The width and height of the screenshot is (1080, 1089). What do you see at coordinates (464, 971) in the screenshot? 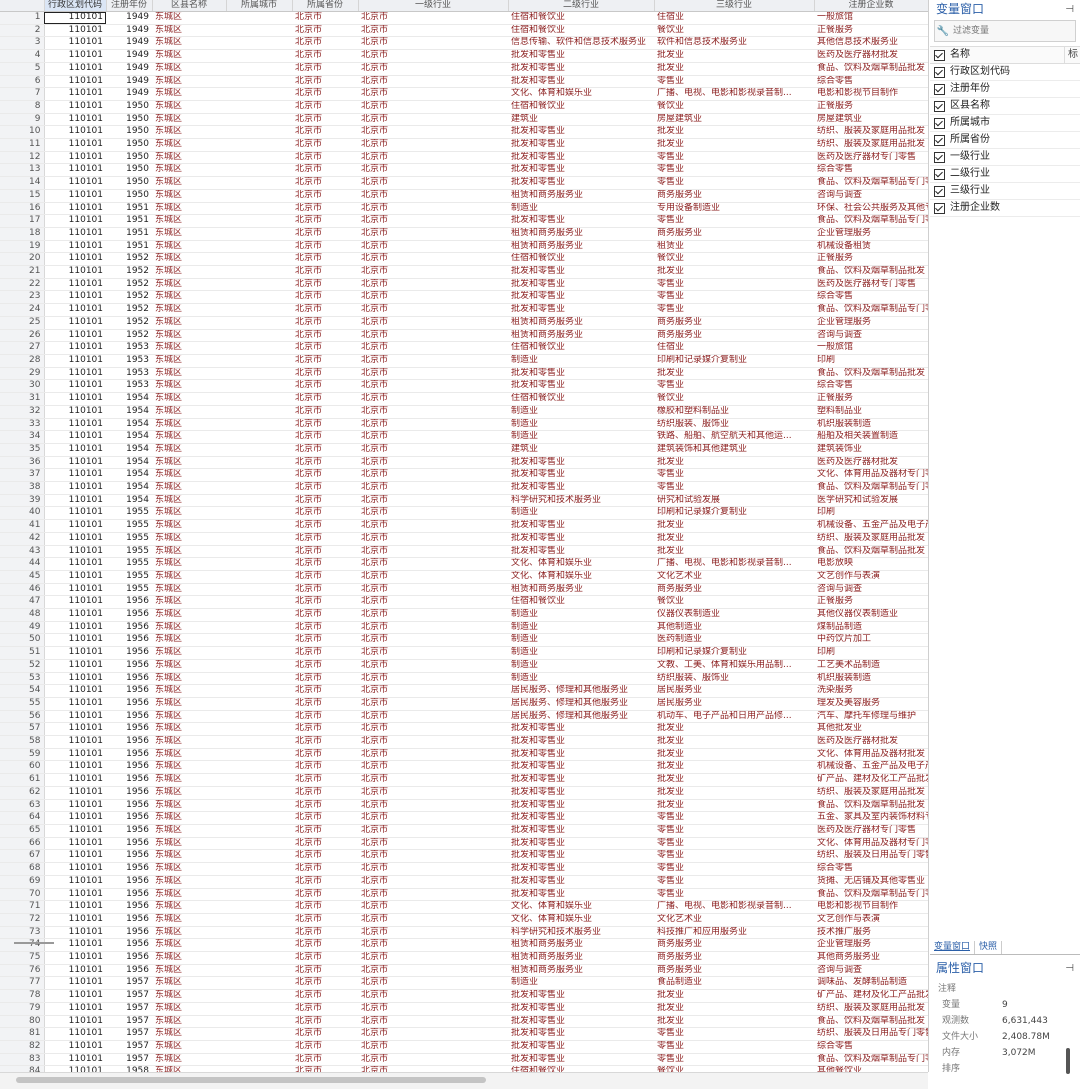
I see `table-row: 761101011956东城区北京市北京市租赁和商务服务业商务服务业咨询与调查1` at bounding box center [464, 971].